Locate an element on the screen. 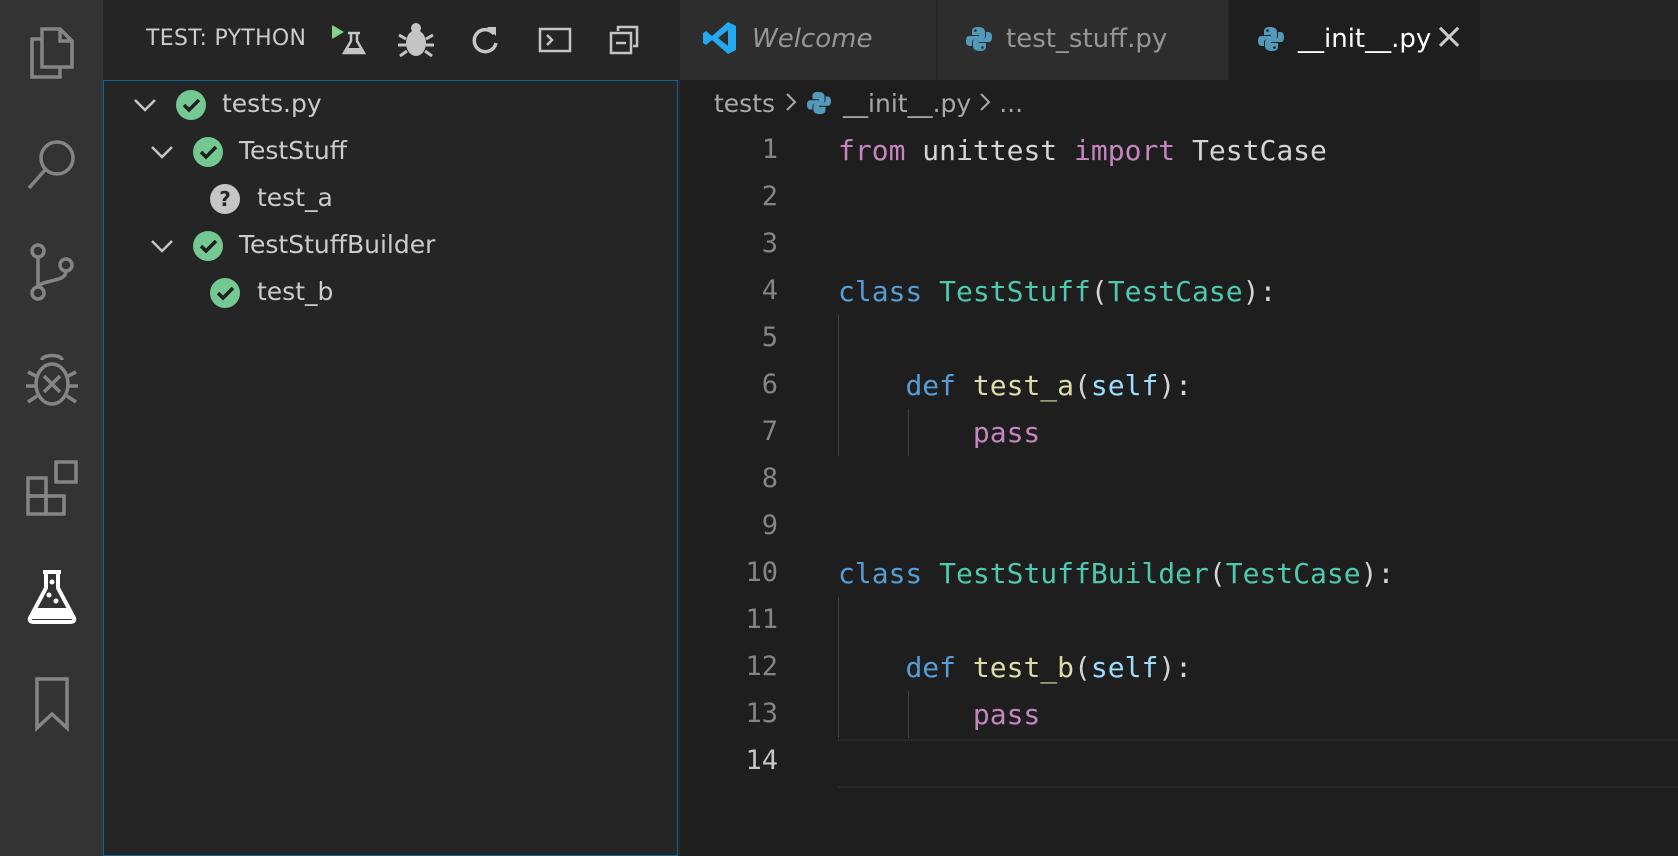 The height and width of the screenshot is (856, 1678). tree-item-test-a: ? test_a is located at coordinates (390, 198).